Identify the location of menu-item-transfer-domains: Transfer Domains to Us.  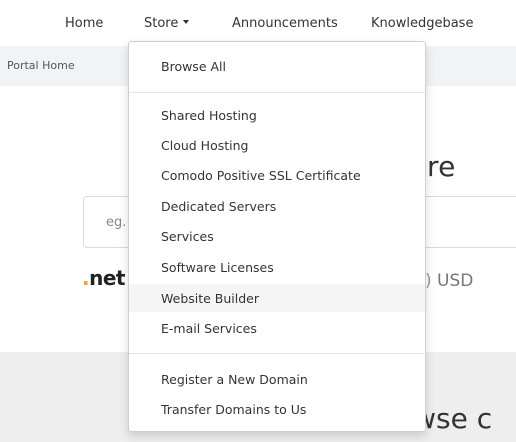
(277, 409).